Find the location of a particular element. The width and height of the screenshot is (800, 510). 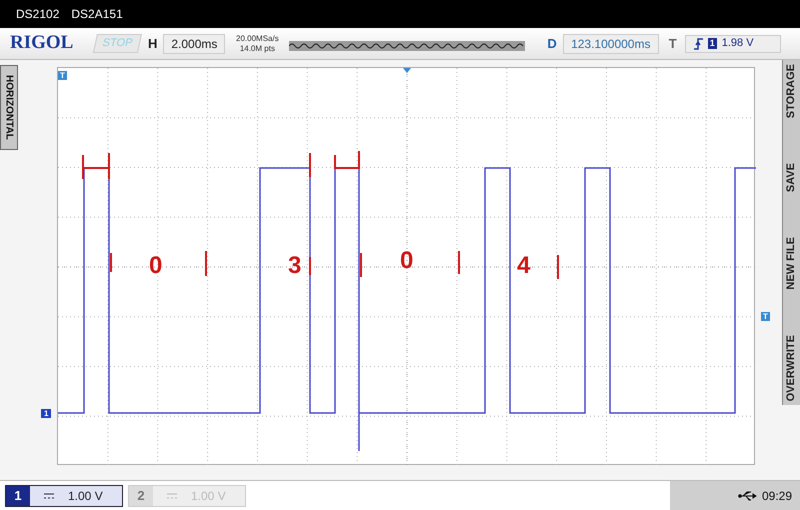

memory-depth: 14.0M pts is located at coordinates (257, 49).